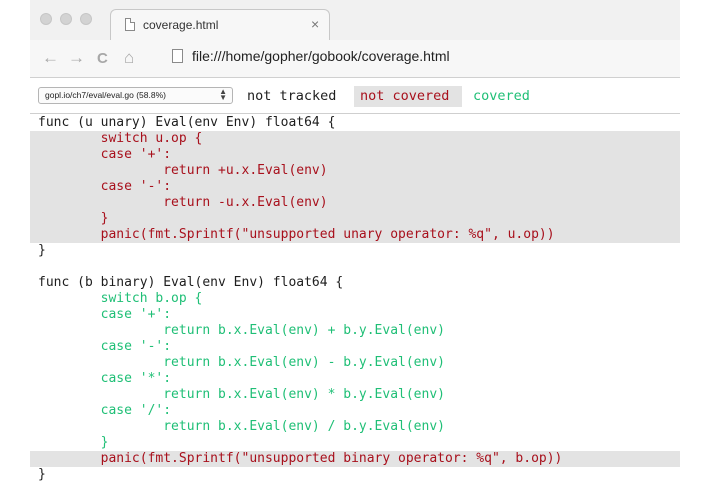  Describe the element at coordinates (408, 96) in the screenshot. I see `legend-not-covered: not covered` at that location.